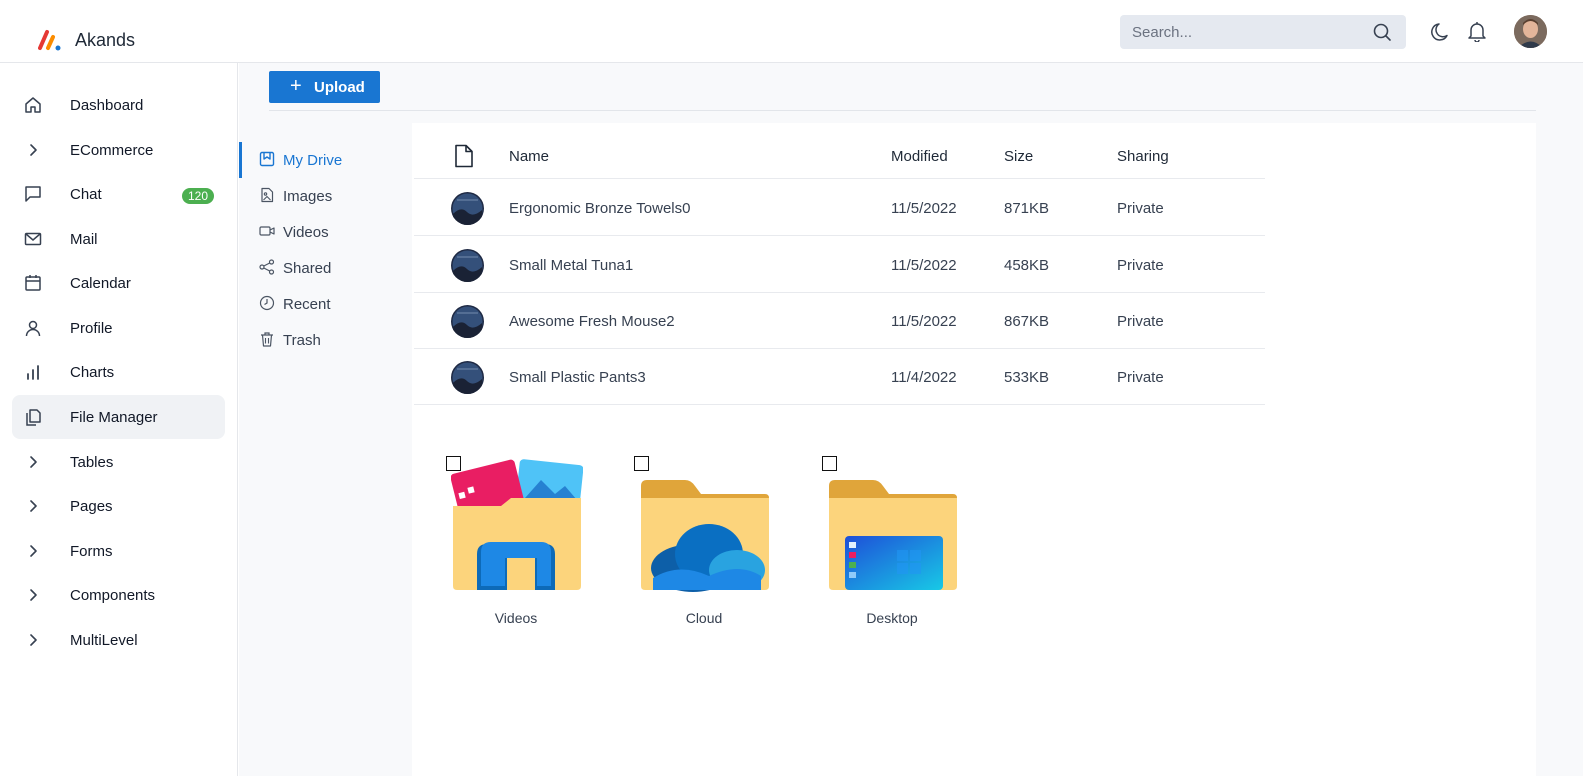 The image size is (1583, 776). I want to click on sidebar-item-label: Dashboard, so click(107, 105).